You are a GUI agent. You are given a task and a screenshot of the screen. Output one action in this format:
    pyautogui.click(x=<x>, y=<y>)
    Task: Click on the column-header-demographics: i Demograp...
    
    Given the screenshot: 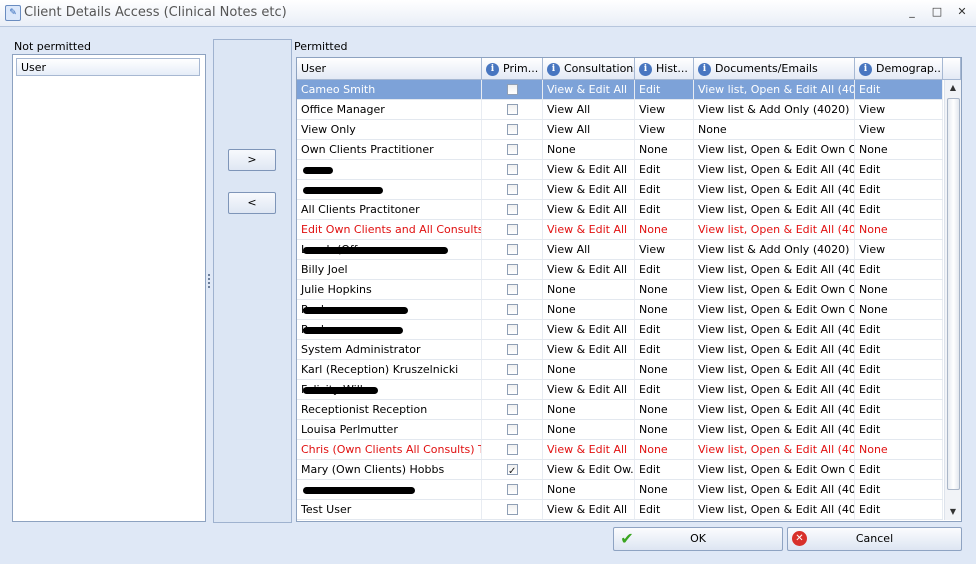 What is the action you would take?
    pyautogui.click(x=899, y=69)
    